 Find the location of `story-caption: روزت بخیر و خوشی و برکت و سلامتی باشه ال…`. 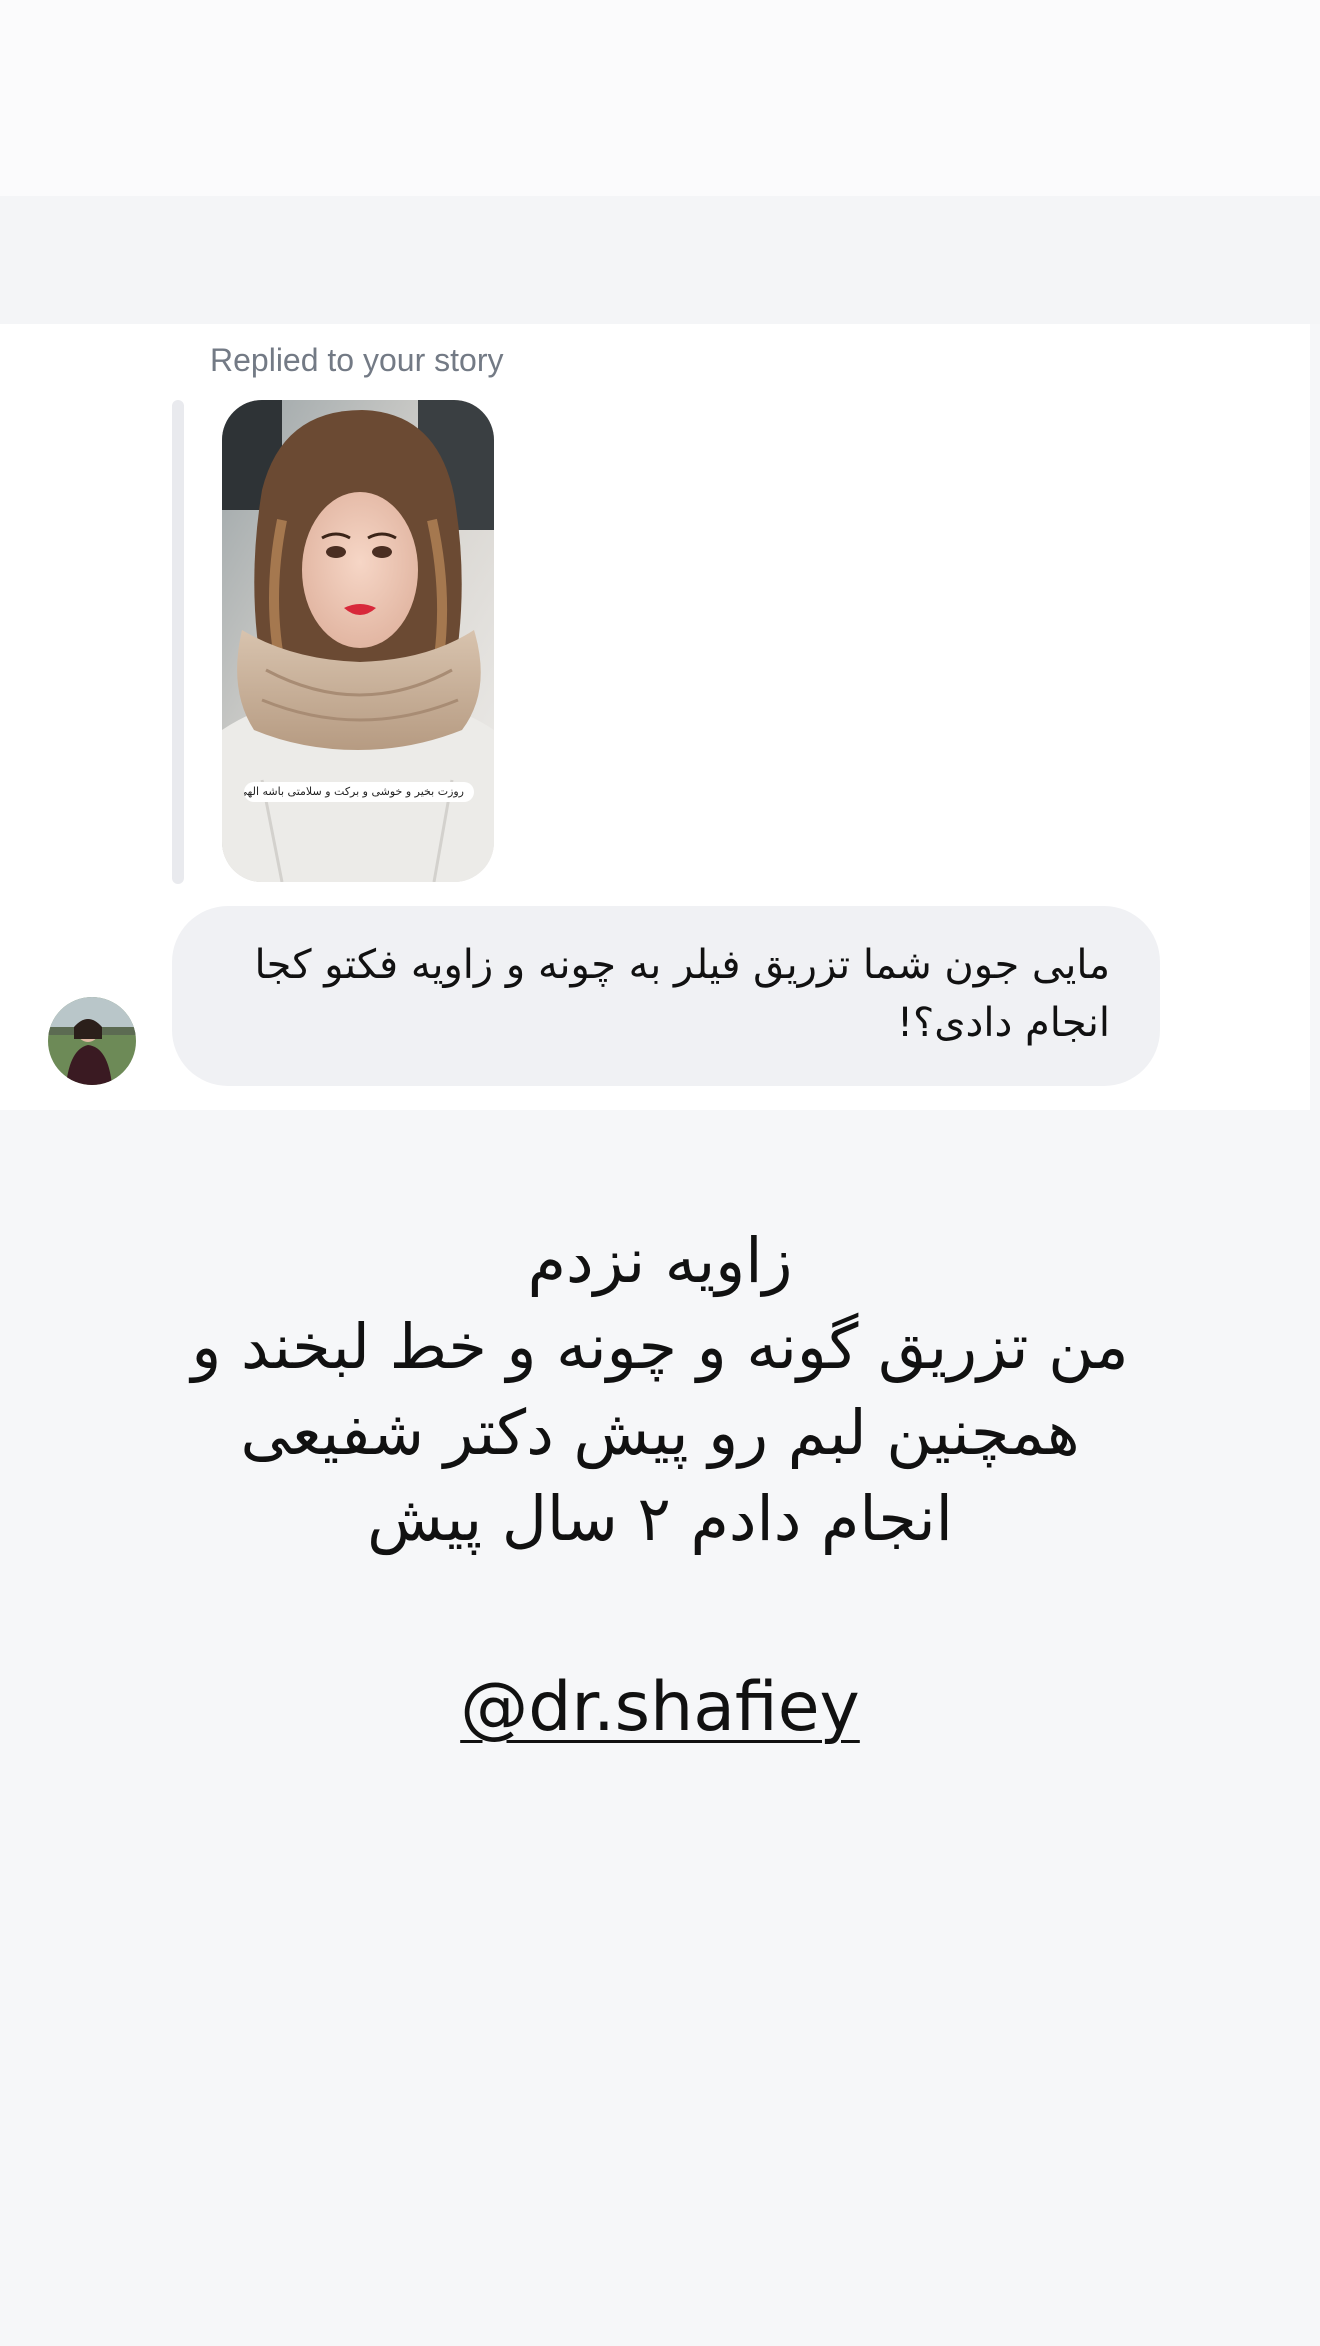

story-caption: روزت بخیر و خوشی و برکت و سلامتی باشه ال… is located at coordinates (359, 792).